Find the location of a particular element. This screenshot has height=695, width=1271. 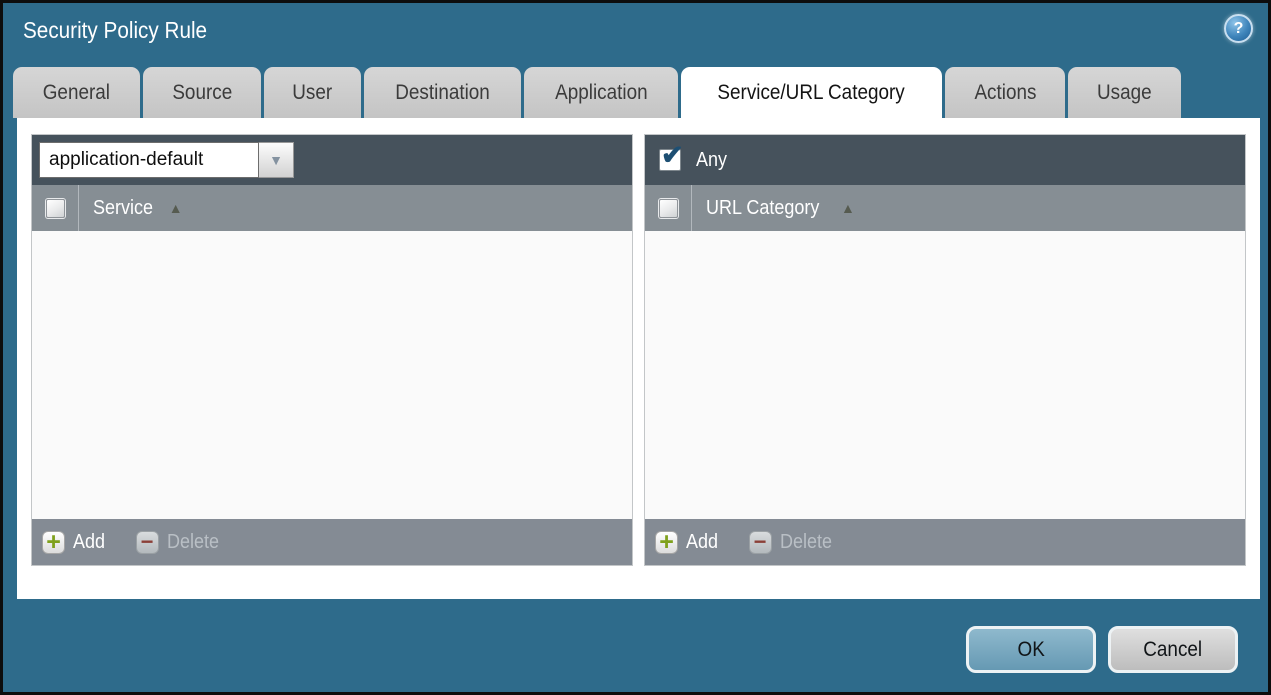

url-category-select-all-cell is located at coordinates (668, 208).